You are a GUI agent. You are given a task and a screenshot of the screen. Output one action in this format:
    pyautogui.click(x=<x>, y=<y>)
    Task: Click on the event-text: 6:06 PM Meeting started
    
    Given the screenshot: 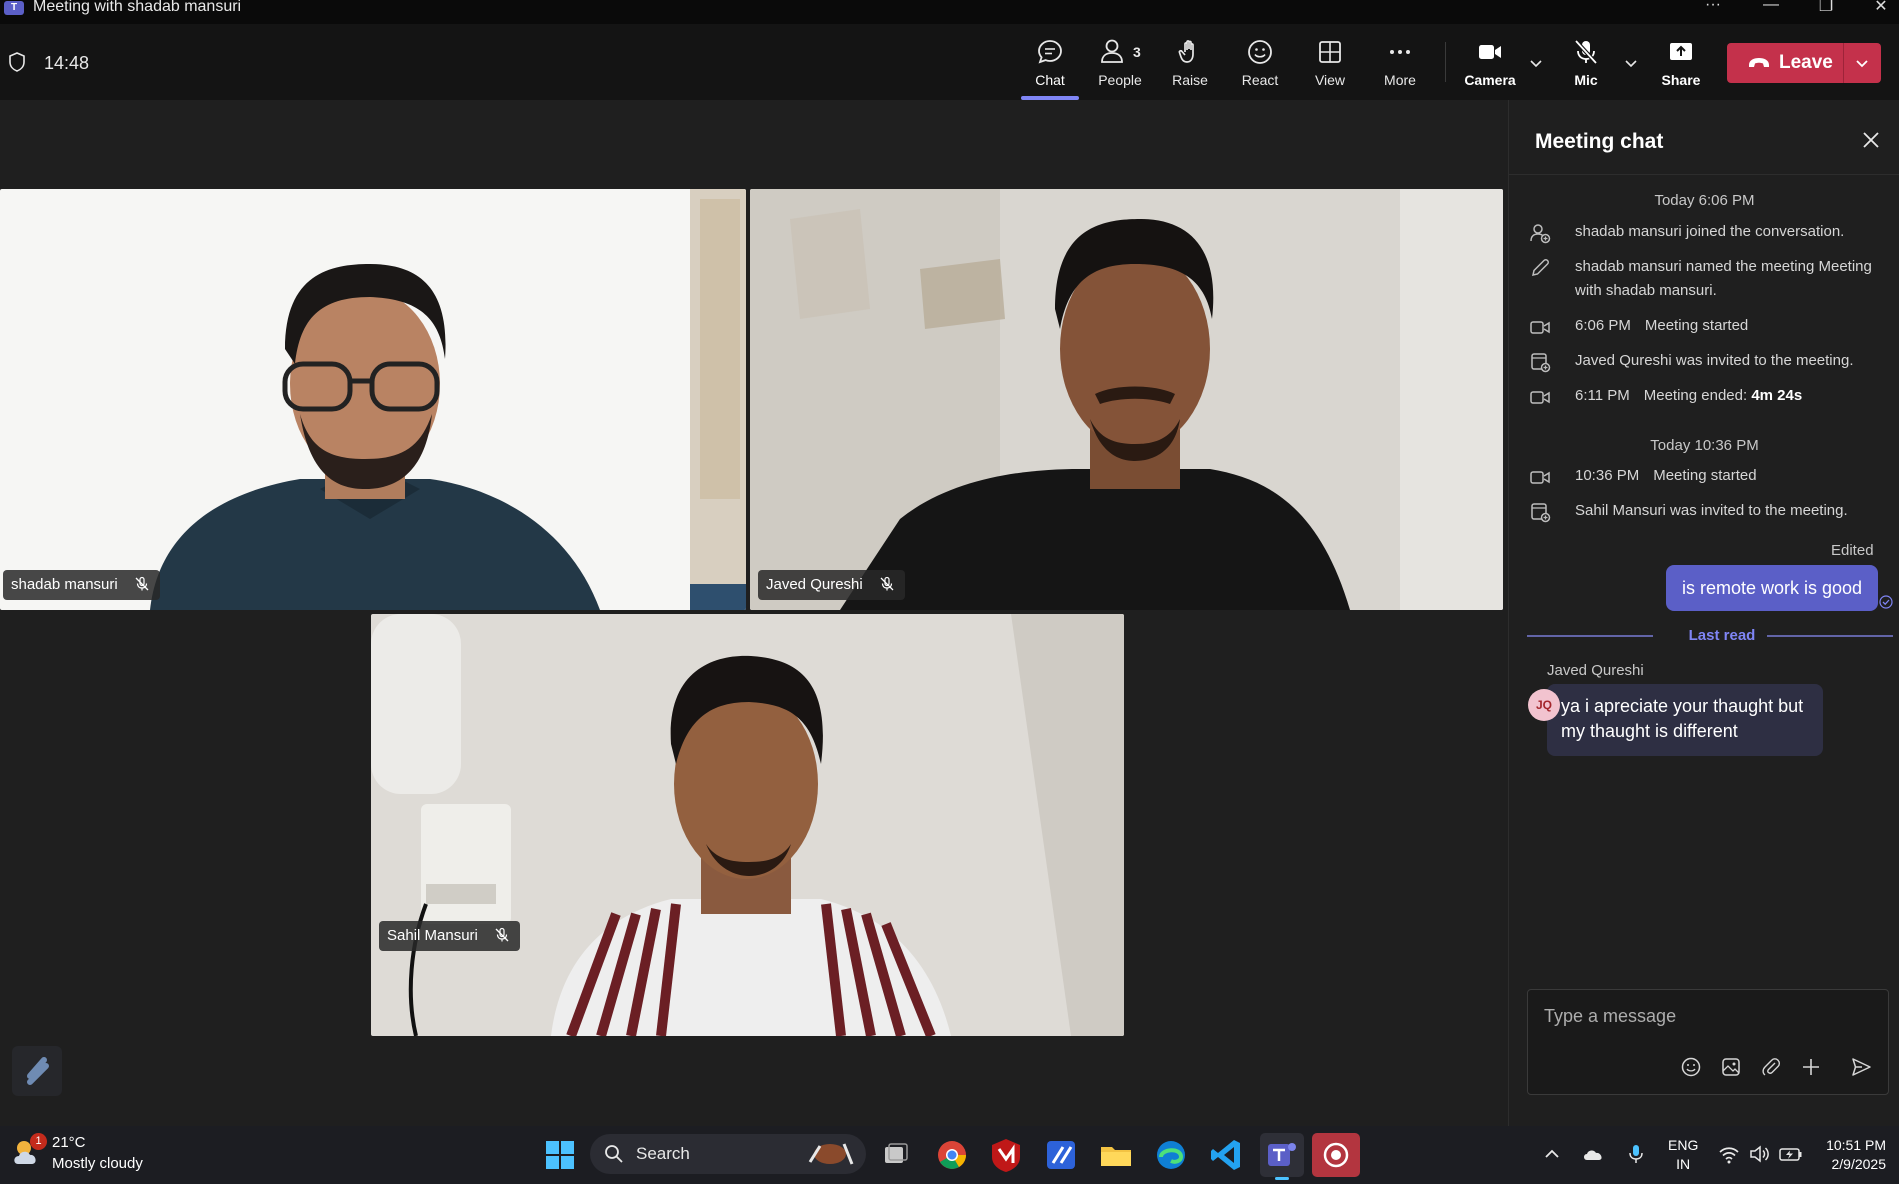 What is the action you would take?
    pyautogui.click(x=1735, y=326)
    